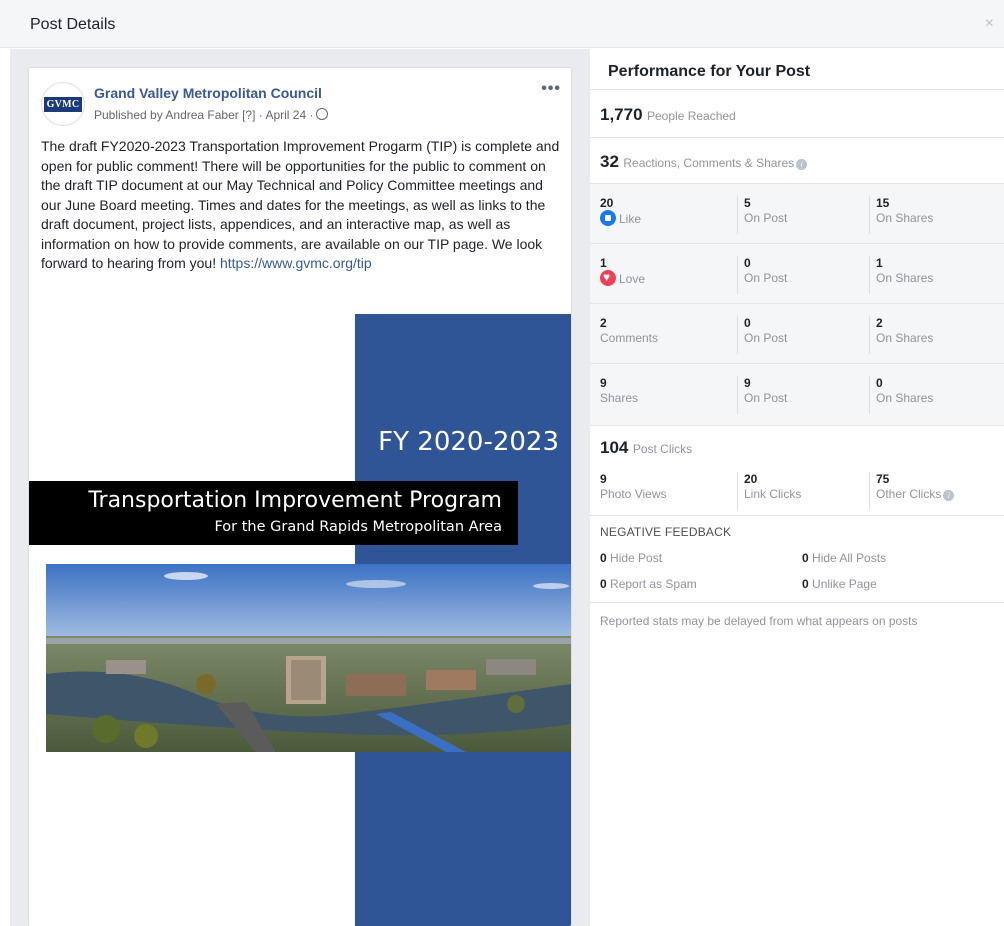 This screenshot has width=1004, height=926. I want to click on city-aerial-photo, so click(308, 658).